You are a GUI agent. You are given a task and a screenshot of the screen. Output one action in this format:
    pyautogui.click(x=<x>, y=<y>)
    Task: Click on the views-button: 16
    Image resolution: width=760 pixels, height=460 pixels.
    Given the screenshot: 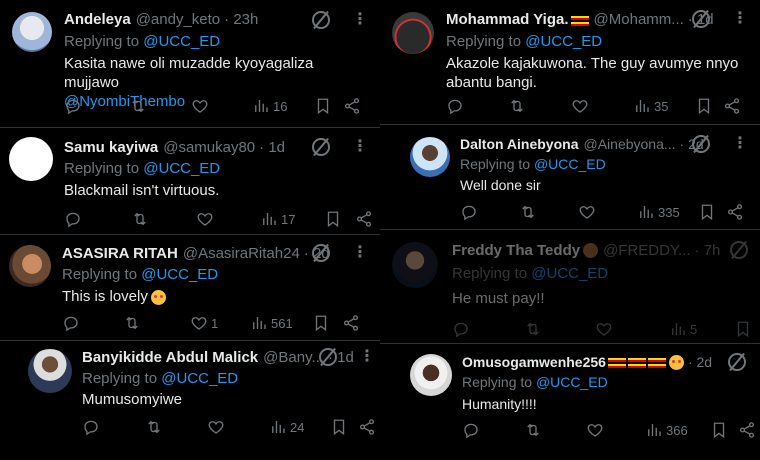 What is the action you would take?
    pyautogui.click(x=269, y=106)
    